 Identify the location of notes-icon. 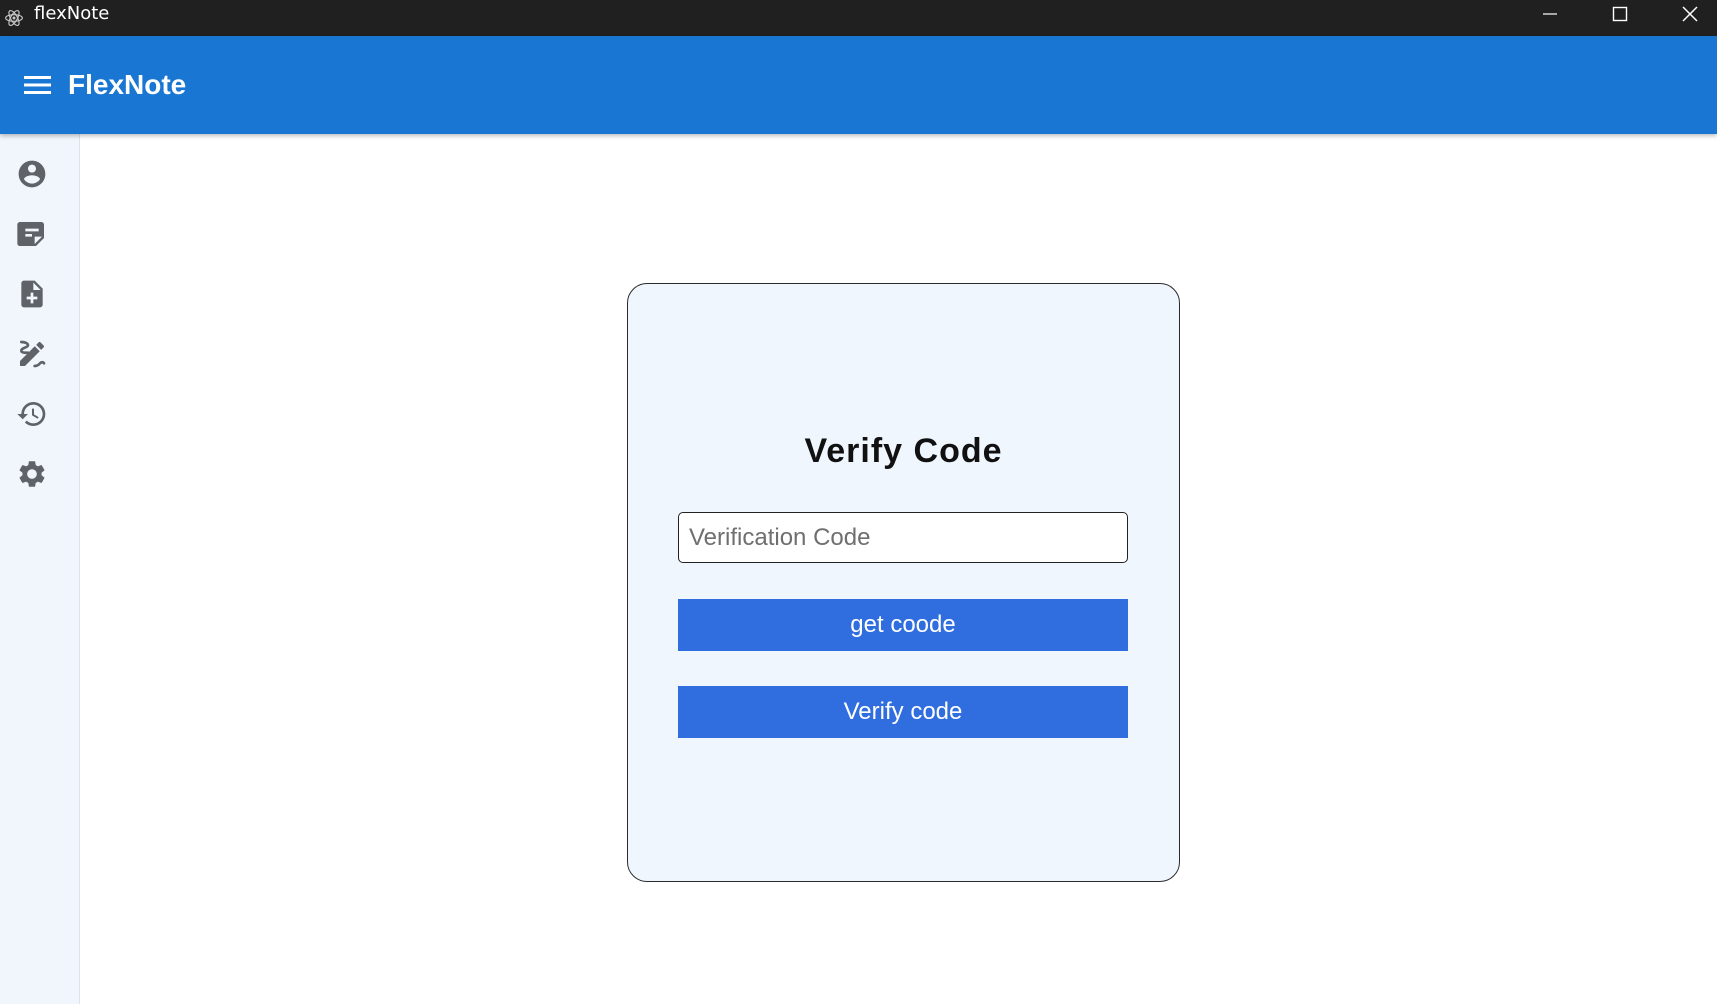
(30, 234).